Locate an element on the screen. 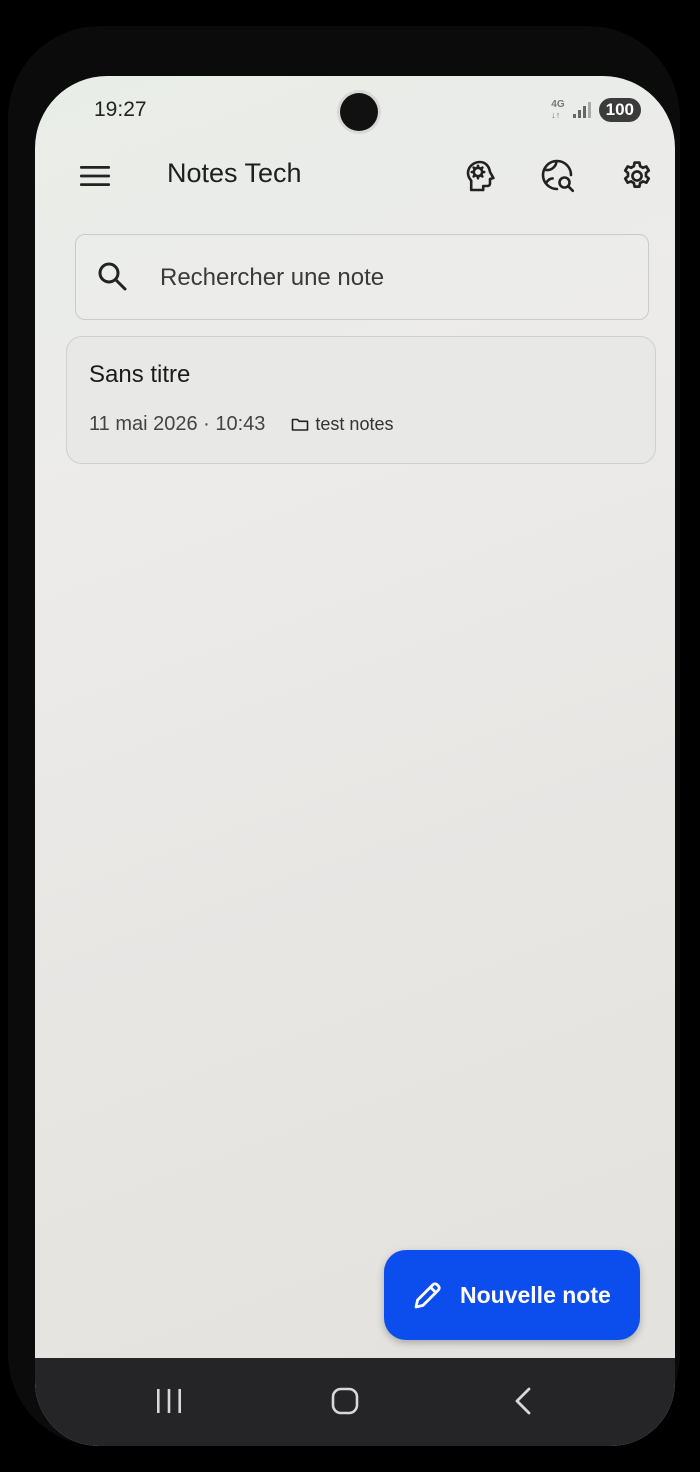 The width and height of the screenshot is (700, 1472). menu-icon is located at coordinates (95, 176).